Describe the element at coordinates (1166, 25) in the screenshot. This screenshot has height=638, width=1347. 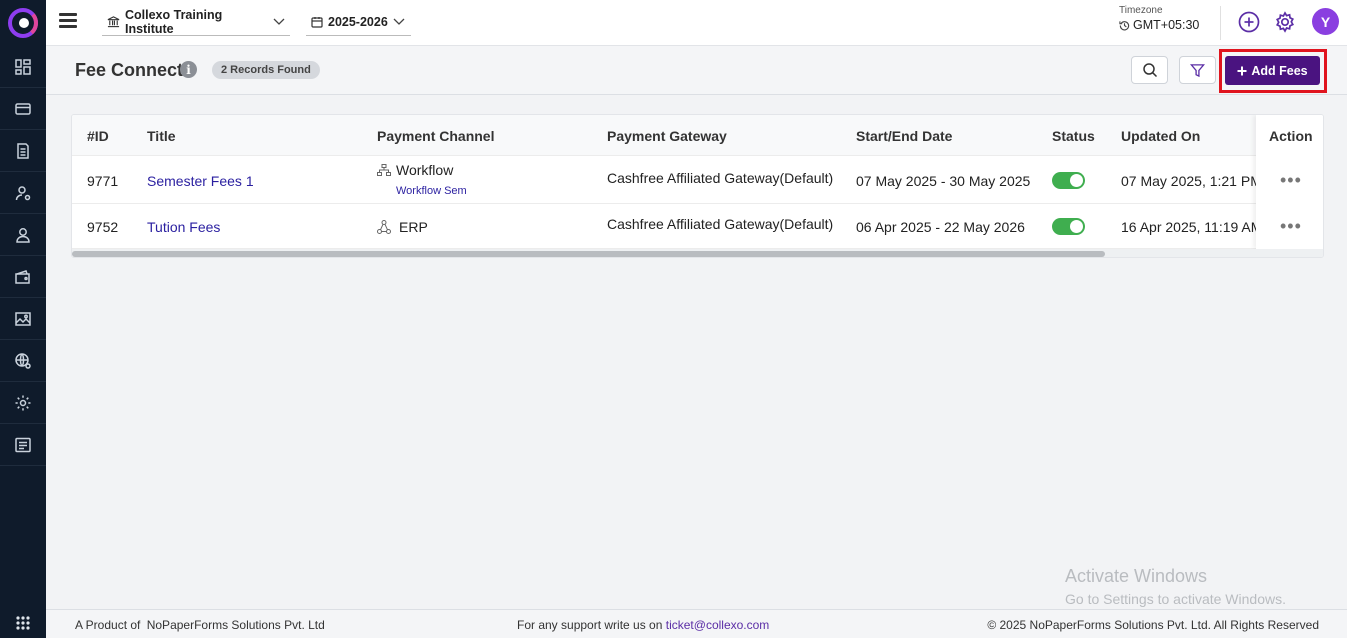
I see `timezone-value: GMT+05:30` at that location.